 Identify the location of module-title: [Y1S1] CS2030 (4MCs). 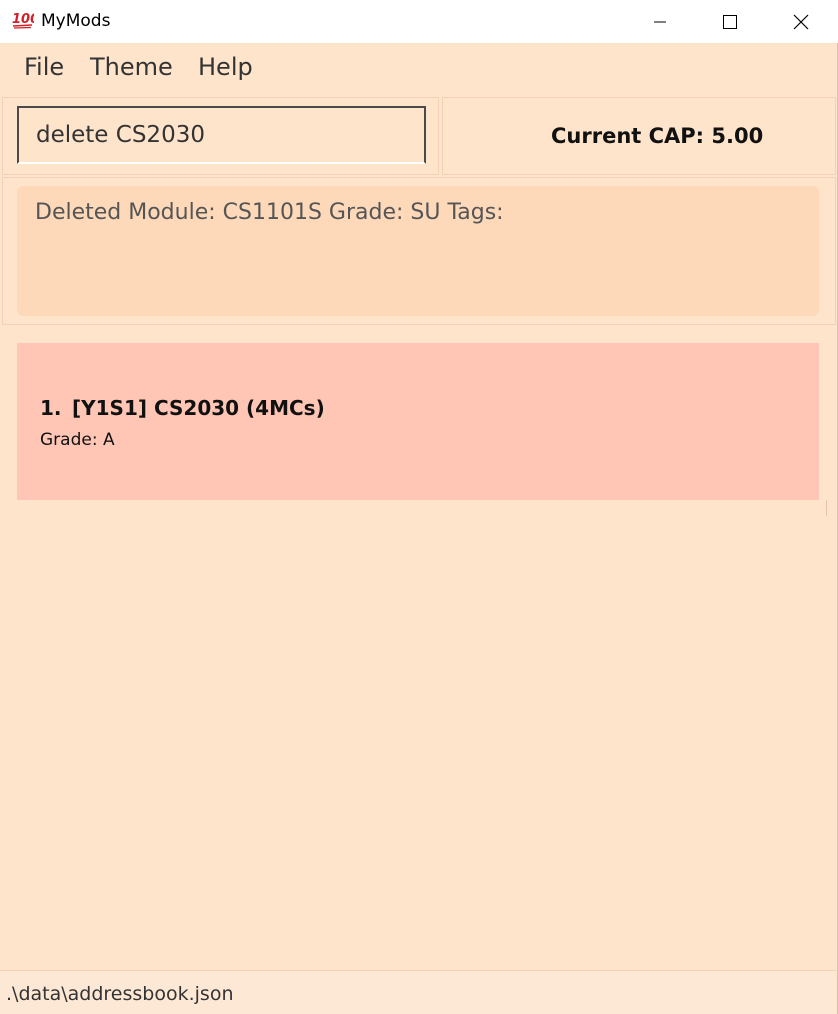
(198, 408).